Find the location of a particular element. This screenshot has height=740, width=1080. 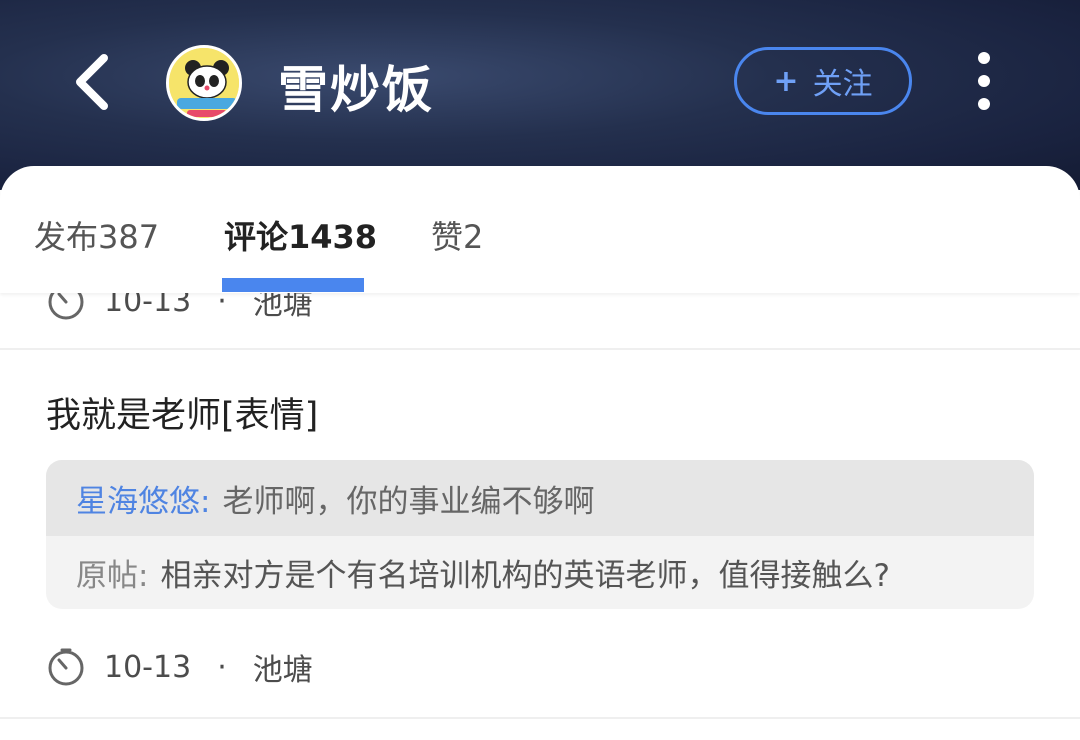

original-post-label: 原帖: is located at coordinates (112, 576).